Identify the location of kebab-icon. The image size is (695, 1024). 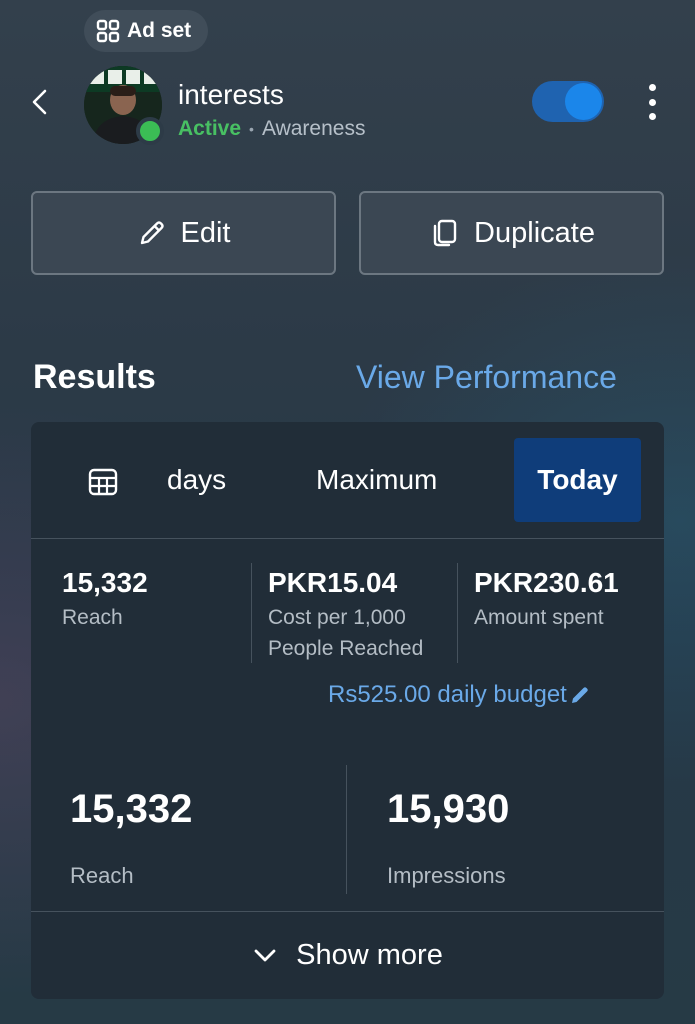
(652, 102).